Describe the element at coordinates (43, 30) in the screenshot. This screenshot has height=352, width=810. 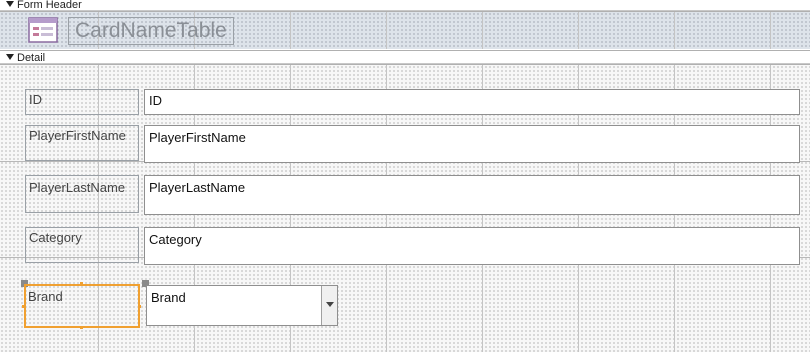
I see `form-icon` at that location.